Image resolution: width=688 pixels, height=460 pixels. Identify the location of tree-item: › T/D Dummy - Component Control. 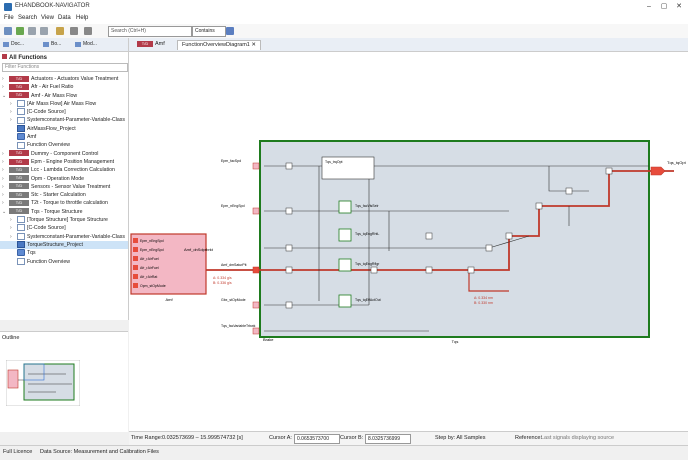
(64, 154).